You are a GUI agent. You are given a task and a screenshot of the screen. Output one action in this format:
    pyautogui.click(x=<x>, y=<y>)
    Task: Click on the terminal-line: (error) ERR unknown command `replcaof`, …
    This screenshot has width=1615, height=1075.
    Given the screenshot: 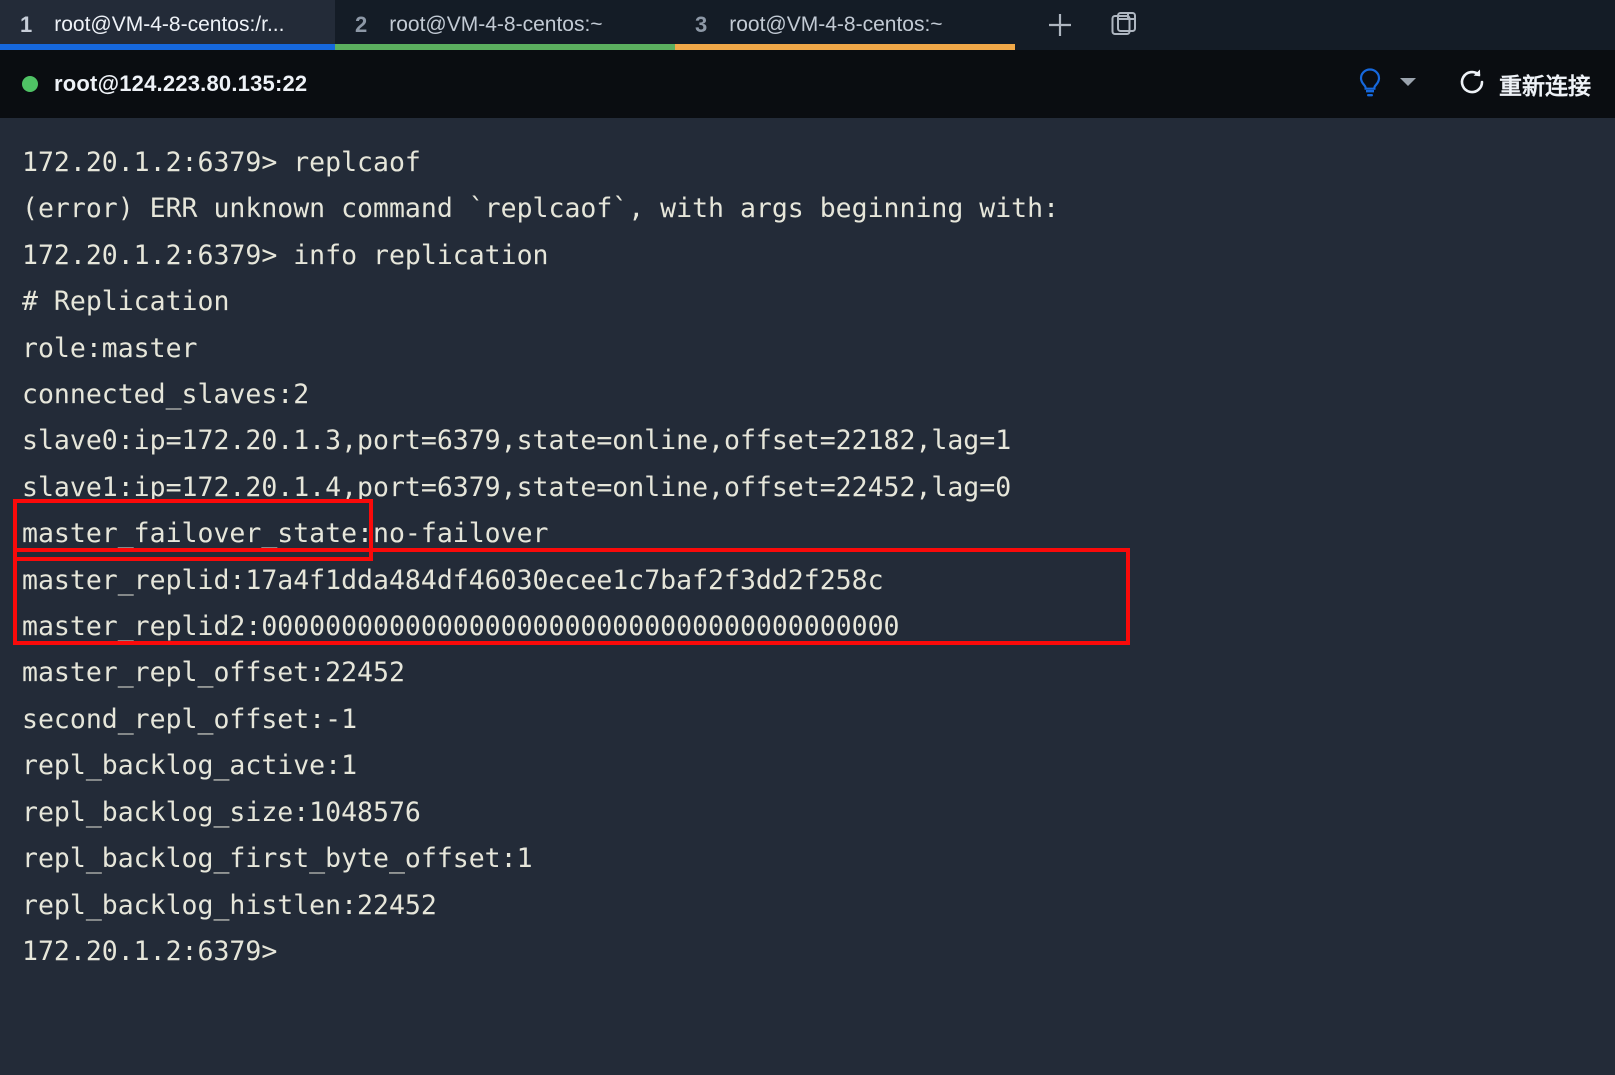 What is the action you would take?
    pyautogui.click(x=541, y=209)
    